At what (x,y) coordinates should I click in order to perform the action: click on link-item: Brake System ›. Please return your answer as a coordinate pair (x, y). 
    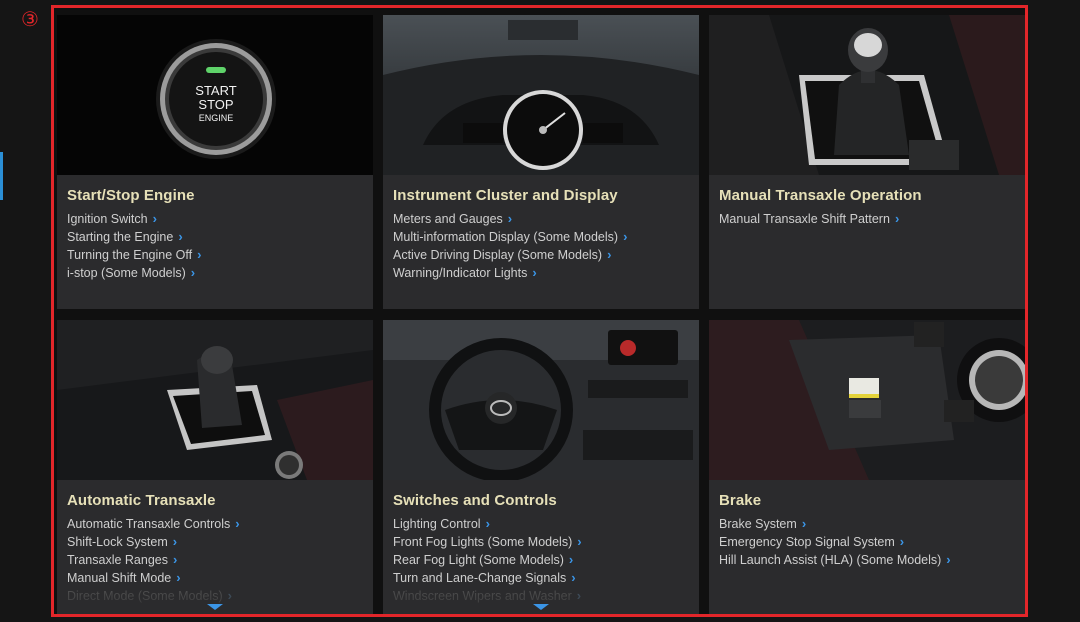
    Looking at the image, I should click on (867, 524).